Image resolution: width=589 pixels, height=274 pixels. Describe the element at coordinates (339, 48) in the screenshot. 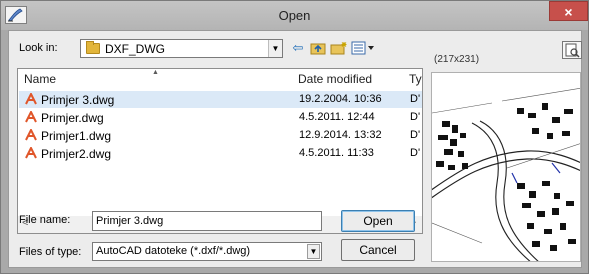

I see `new-folder-icon` at that location.